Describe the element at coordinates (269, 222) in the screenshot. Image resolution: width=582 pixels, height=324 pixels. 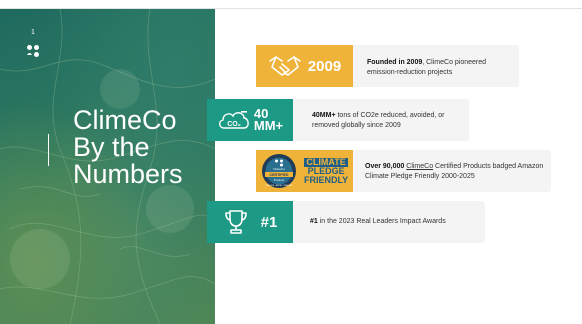
I see `stat-value-award: #1` at that location.